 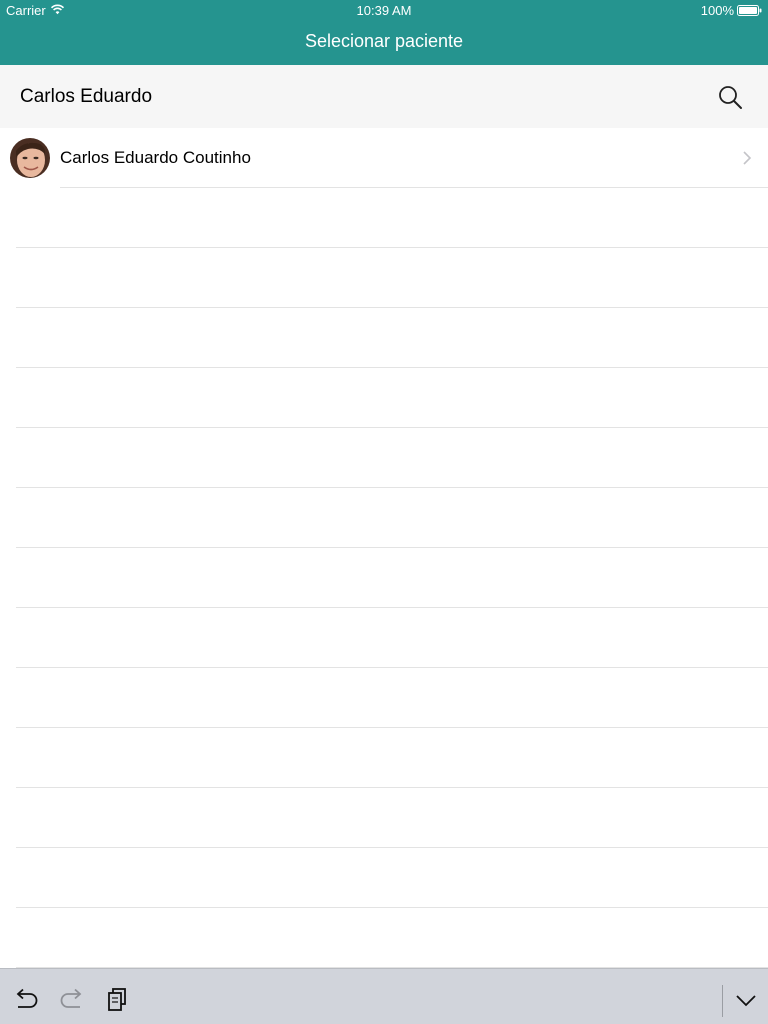 I want to click on paste-icon, so click(x=118, y=1000).